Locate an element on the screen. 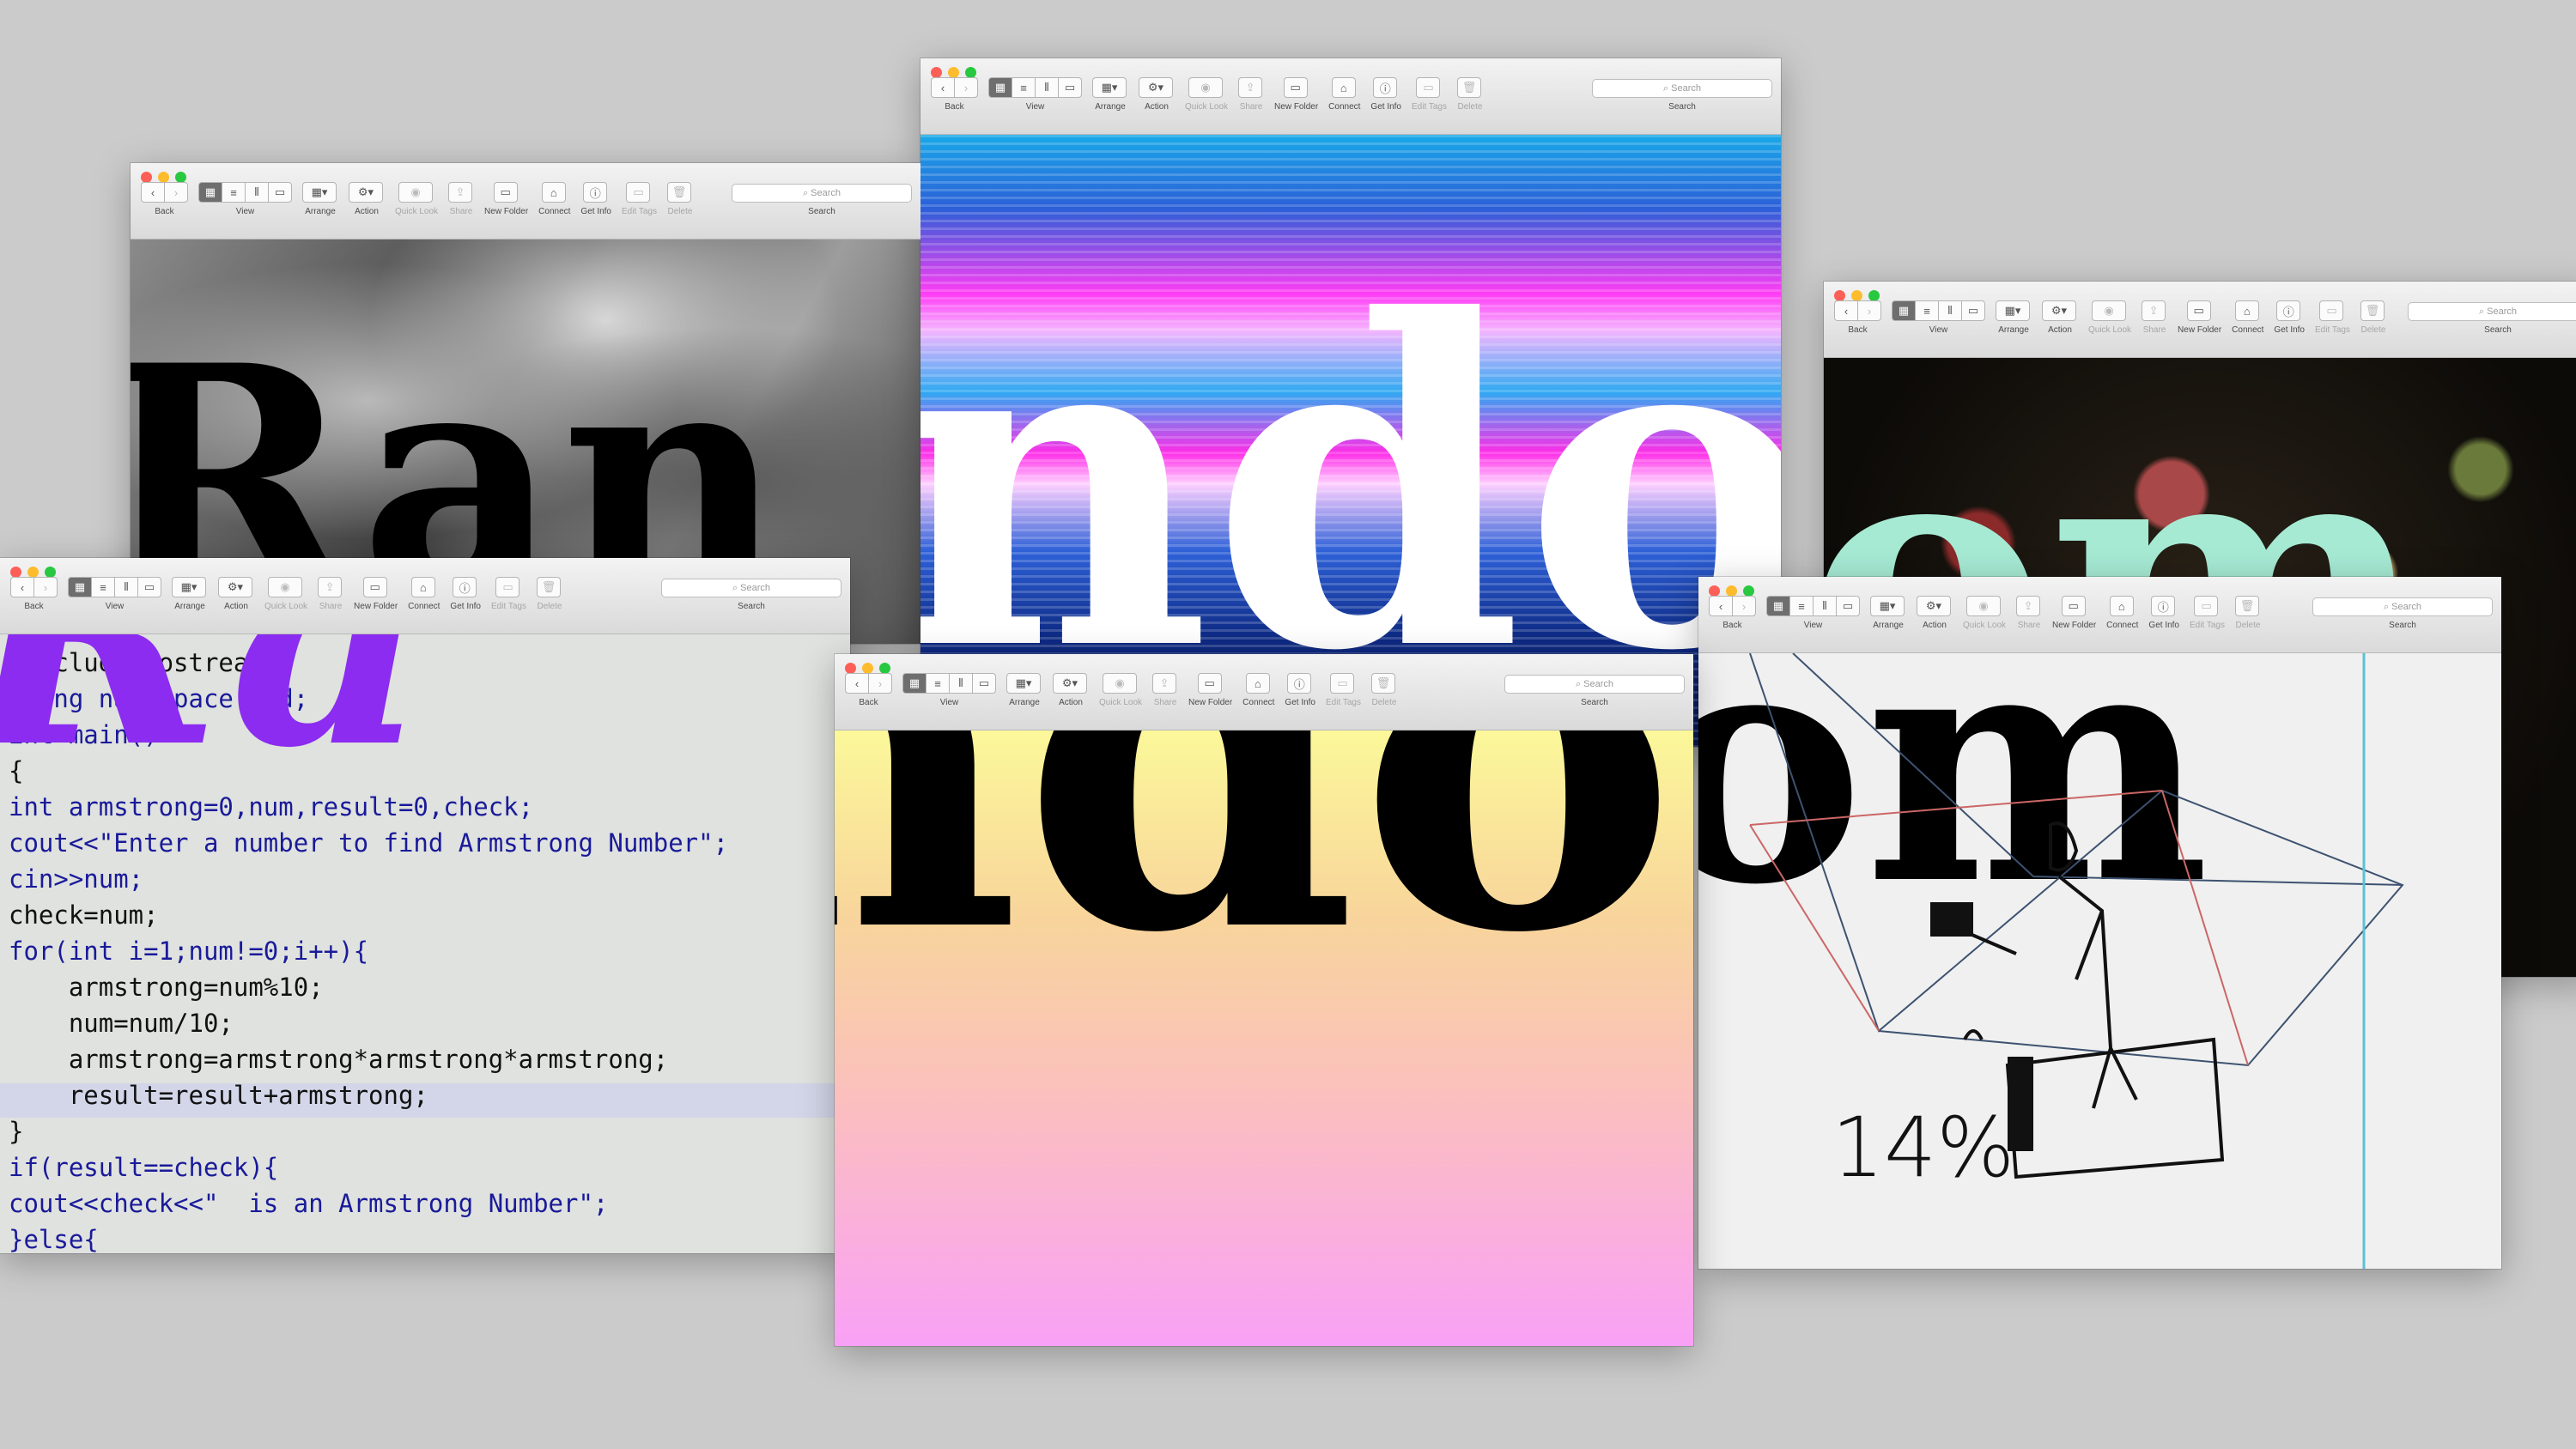 The height and width of the screenshot is (1449, 2576). delete-group: 🗑 Delete is located at coordinates (1470, 94).